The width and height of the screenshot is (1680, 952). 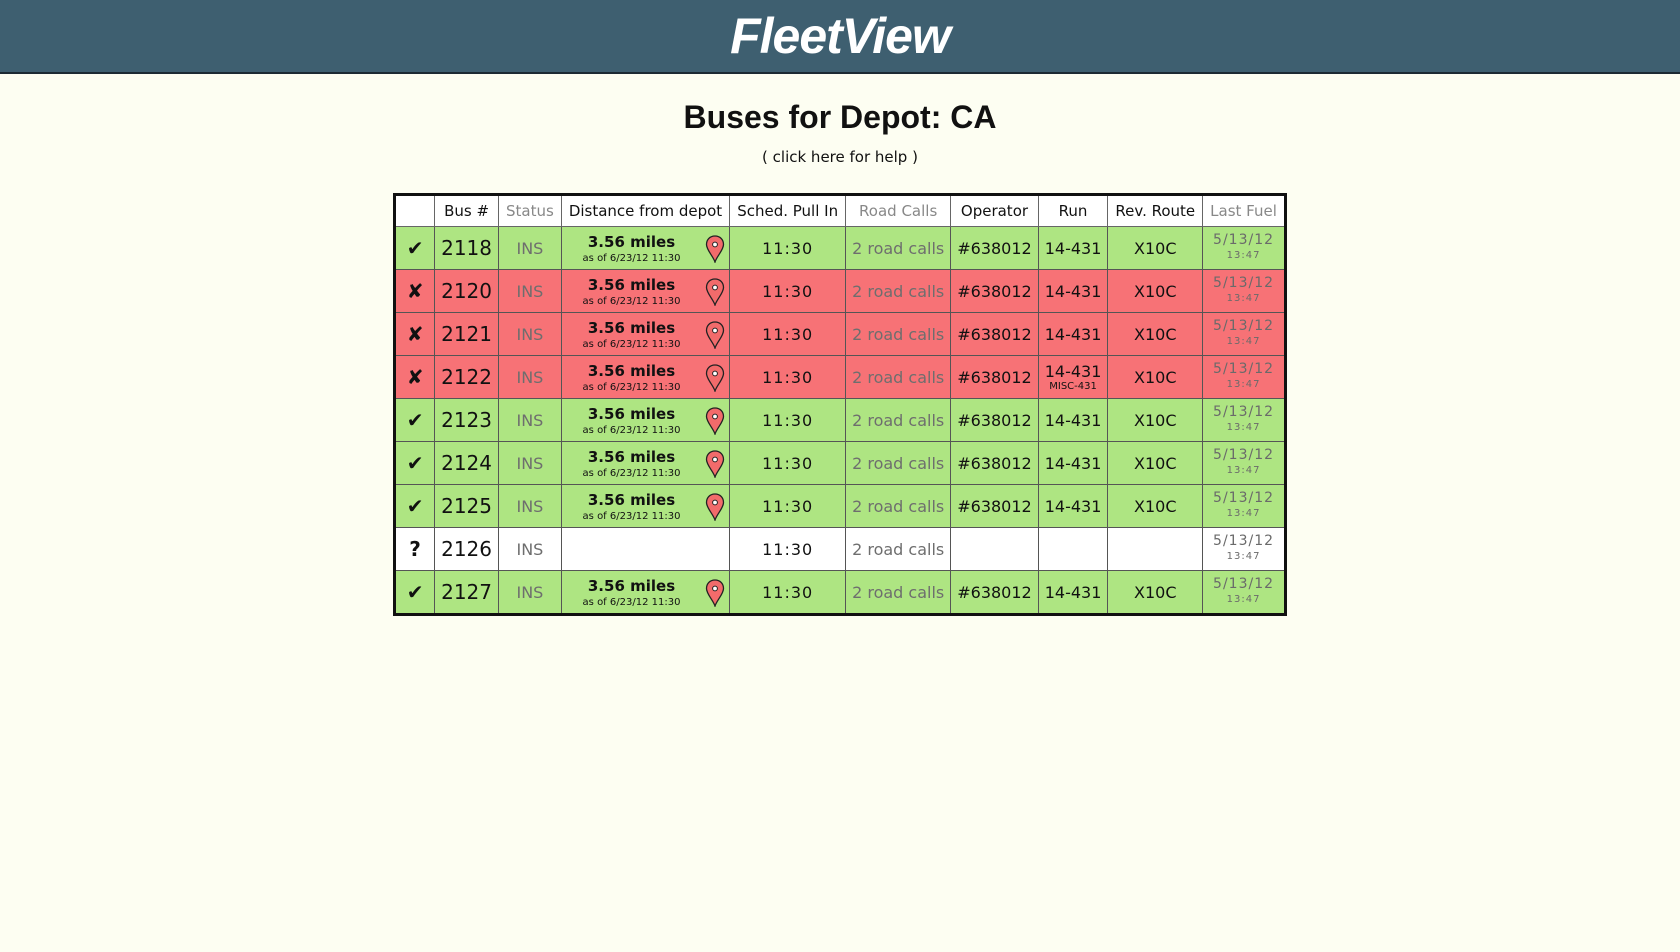 What do you see at coordinates (788, 210) in the screenshot?
I see `col-header-sched: Sched. Pull In` at bounding box center [788, 210].